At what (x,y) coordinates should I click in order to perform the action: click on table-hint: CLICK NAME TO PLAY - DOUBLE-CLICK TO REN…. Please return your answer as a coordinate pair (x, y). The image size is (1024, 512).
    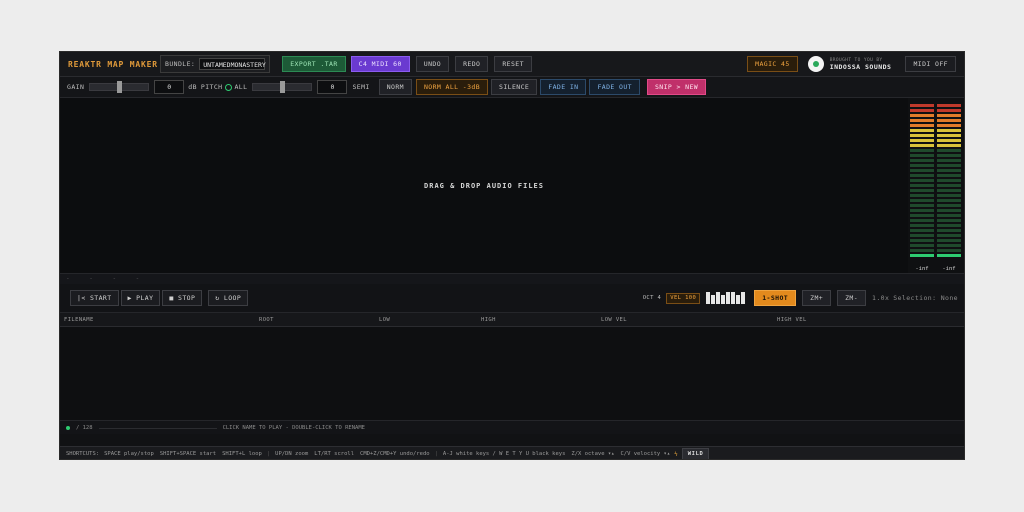
    Looking at the image, I should click on (293, 428).